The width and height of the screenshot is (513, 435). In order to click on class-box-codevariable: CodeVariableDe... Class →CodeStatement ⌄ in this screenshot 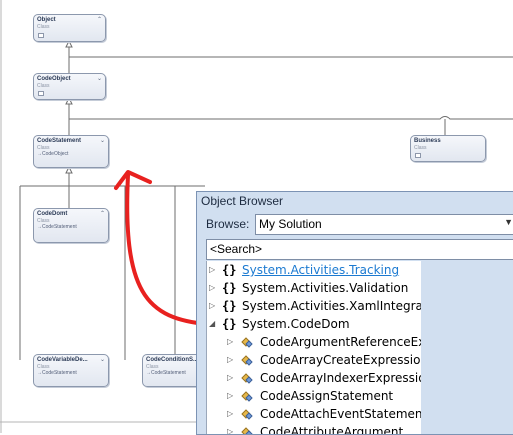, I will do `click(71, 370)`.